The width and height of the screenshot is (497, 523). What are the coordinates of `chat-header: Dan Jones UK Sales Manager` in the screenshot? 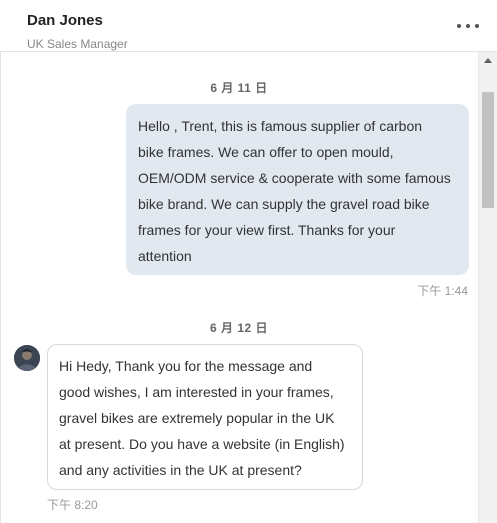 It's located at (248, 26).